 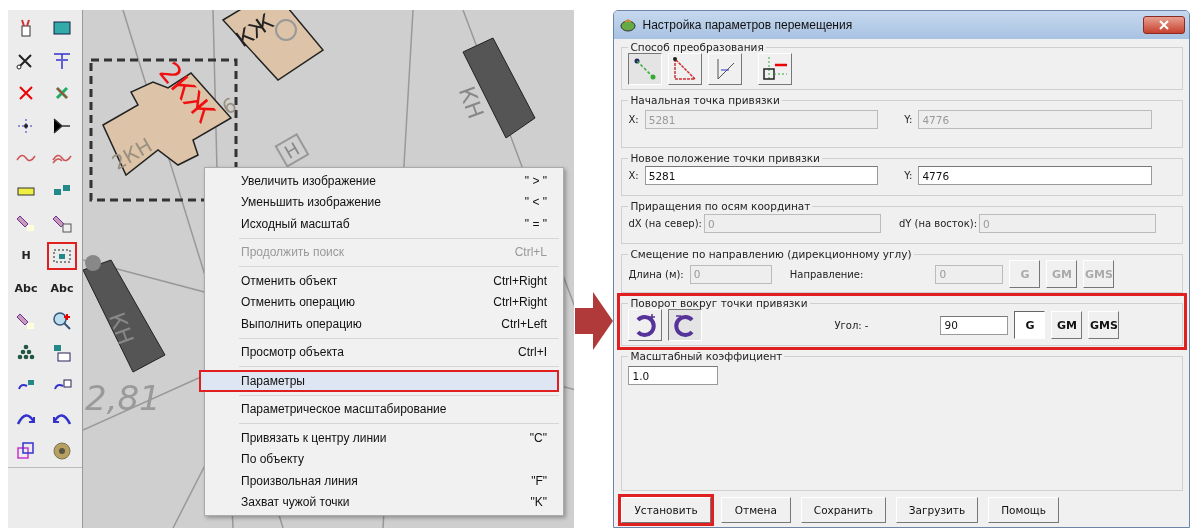 What do you see at coordinates (719, 303) in the screenshot?
I see `group-title: Поворот вокруг точки привязки` at bounding box center [719, 303].